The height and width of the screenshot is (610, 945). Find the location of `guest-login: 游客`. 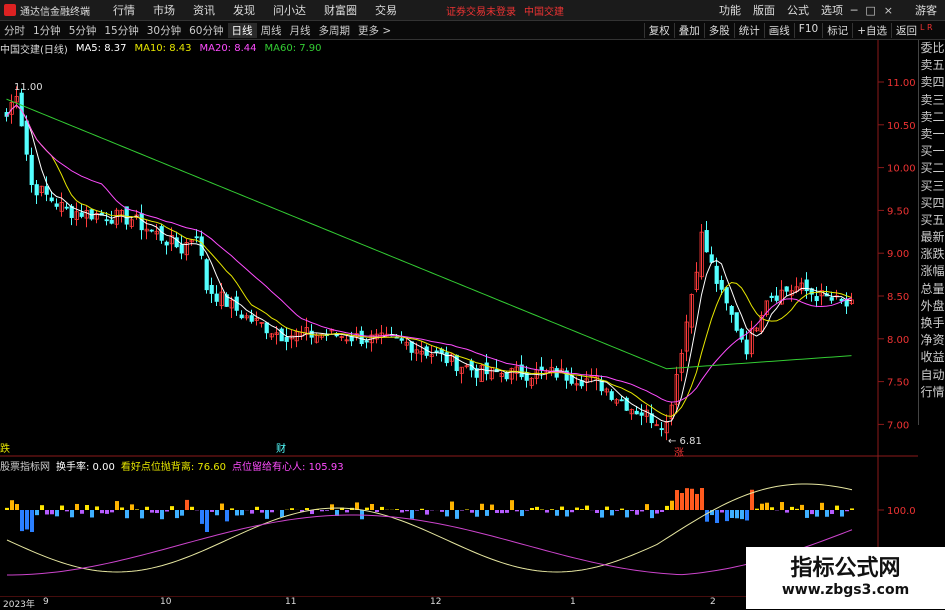

guest-login: 游客 is located at coordinates (926, 10).